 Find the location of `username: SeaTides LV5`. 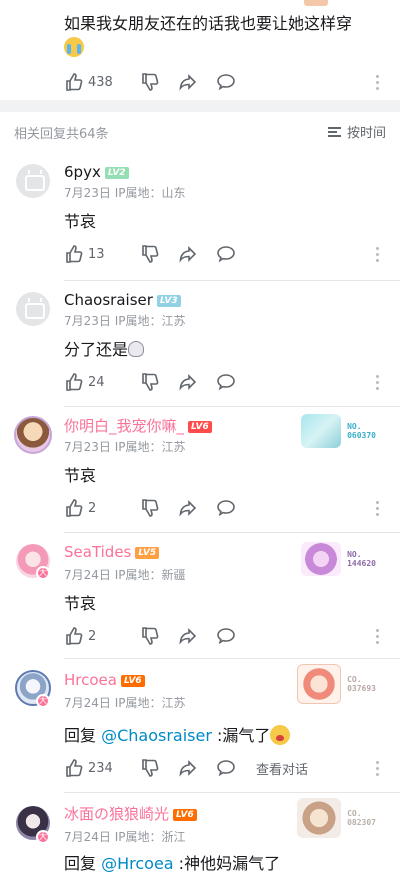

username: SeaTides LV5 is located at coordinates (112, 552).